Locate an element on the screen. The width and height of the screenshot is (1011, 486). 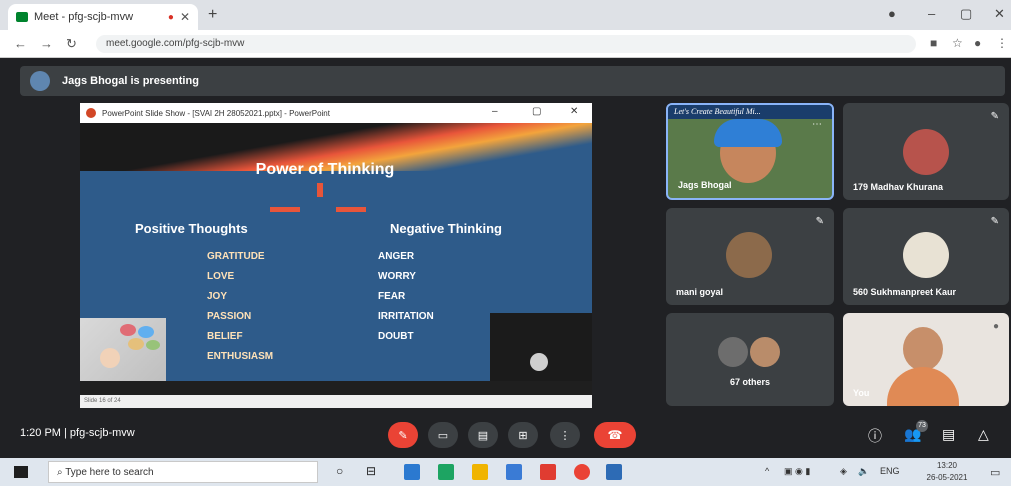
self-body is located at coordinates (923, 386).